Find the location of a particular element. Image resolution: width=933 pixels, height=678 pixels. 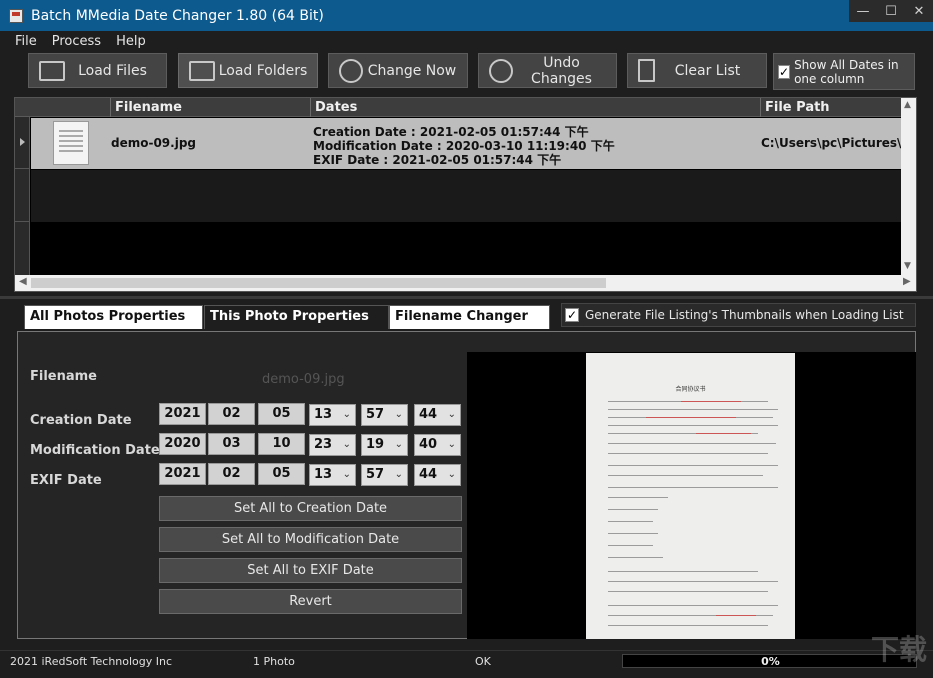

row-exif-date: EXIF Date : 2021-02-05 01:57:44 下午 is located at coordinates (437, 160).